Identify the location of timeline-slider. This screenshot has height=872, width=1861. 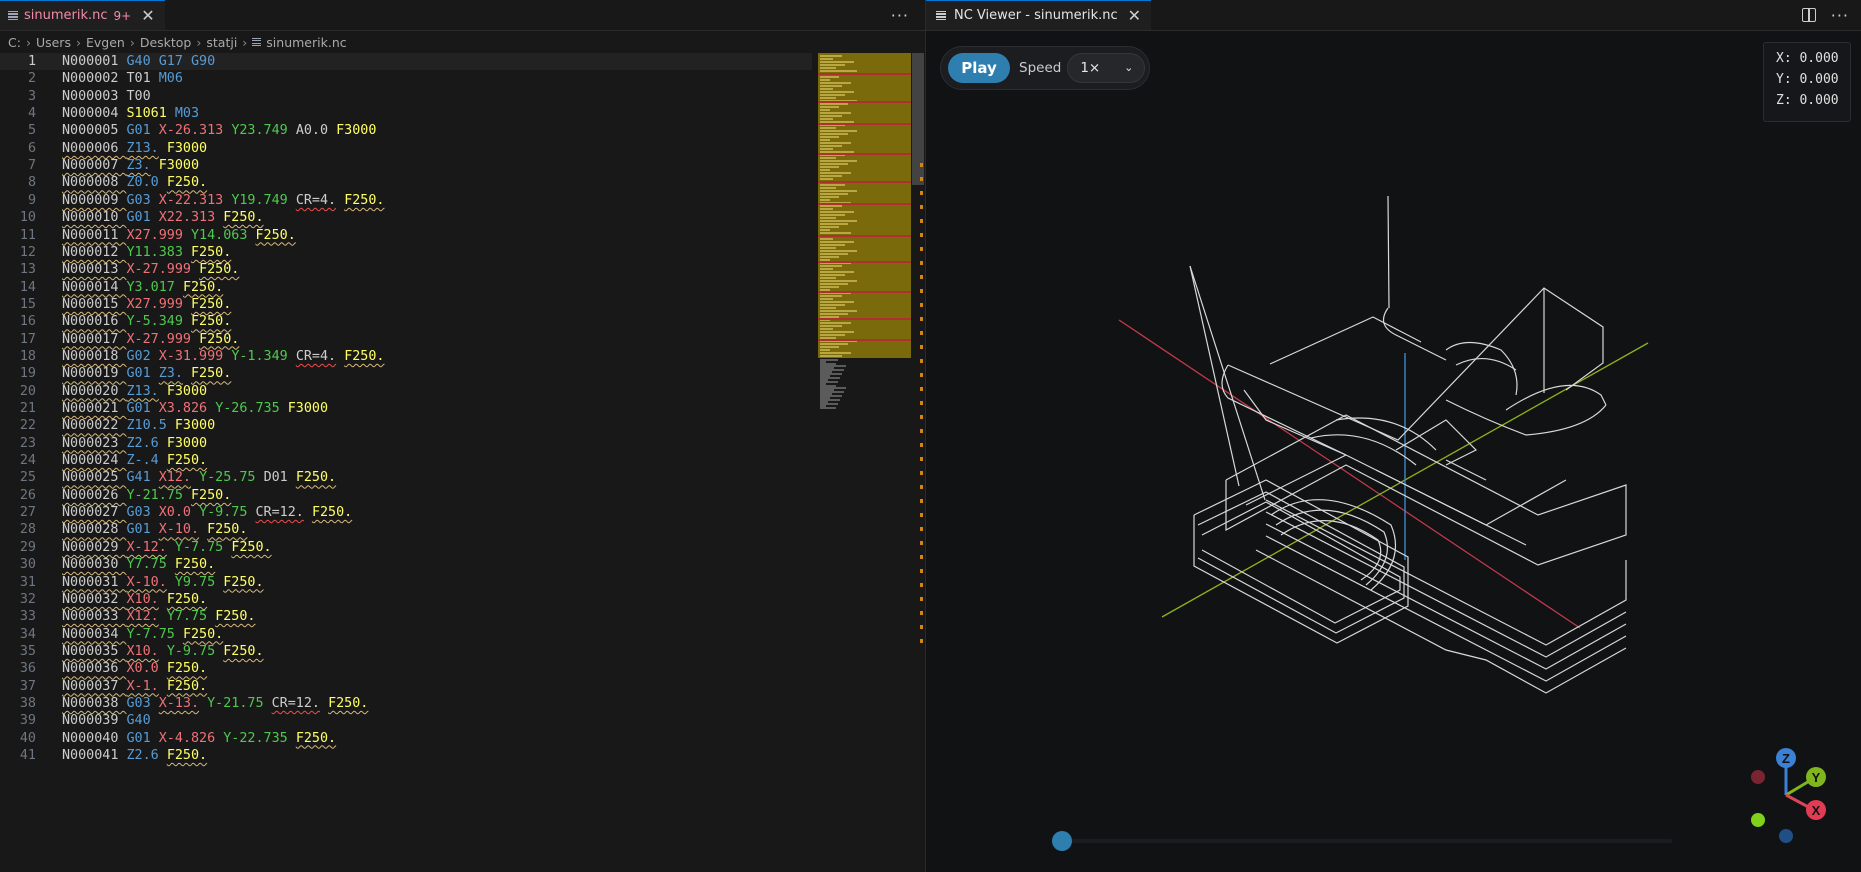
(1362, 841).